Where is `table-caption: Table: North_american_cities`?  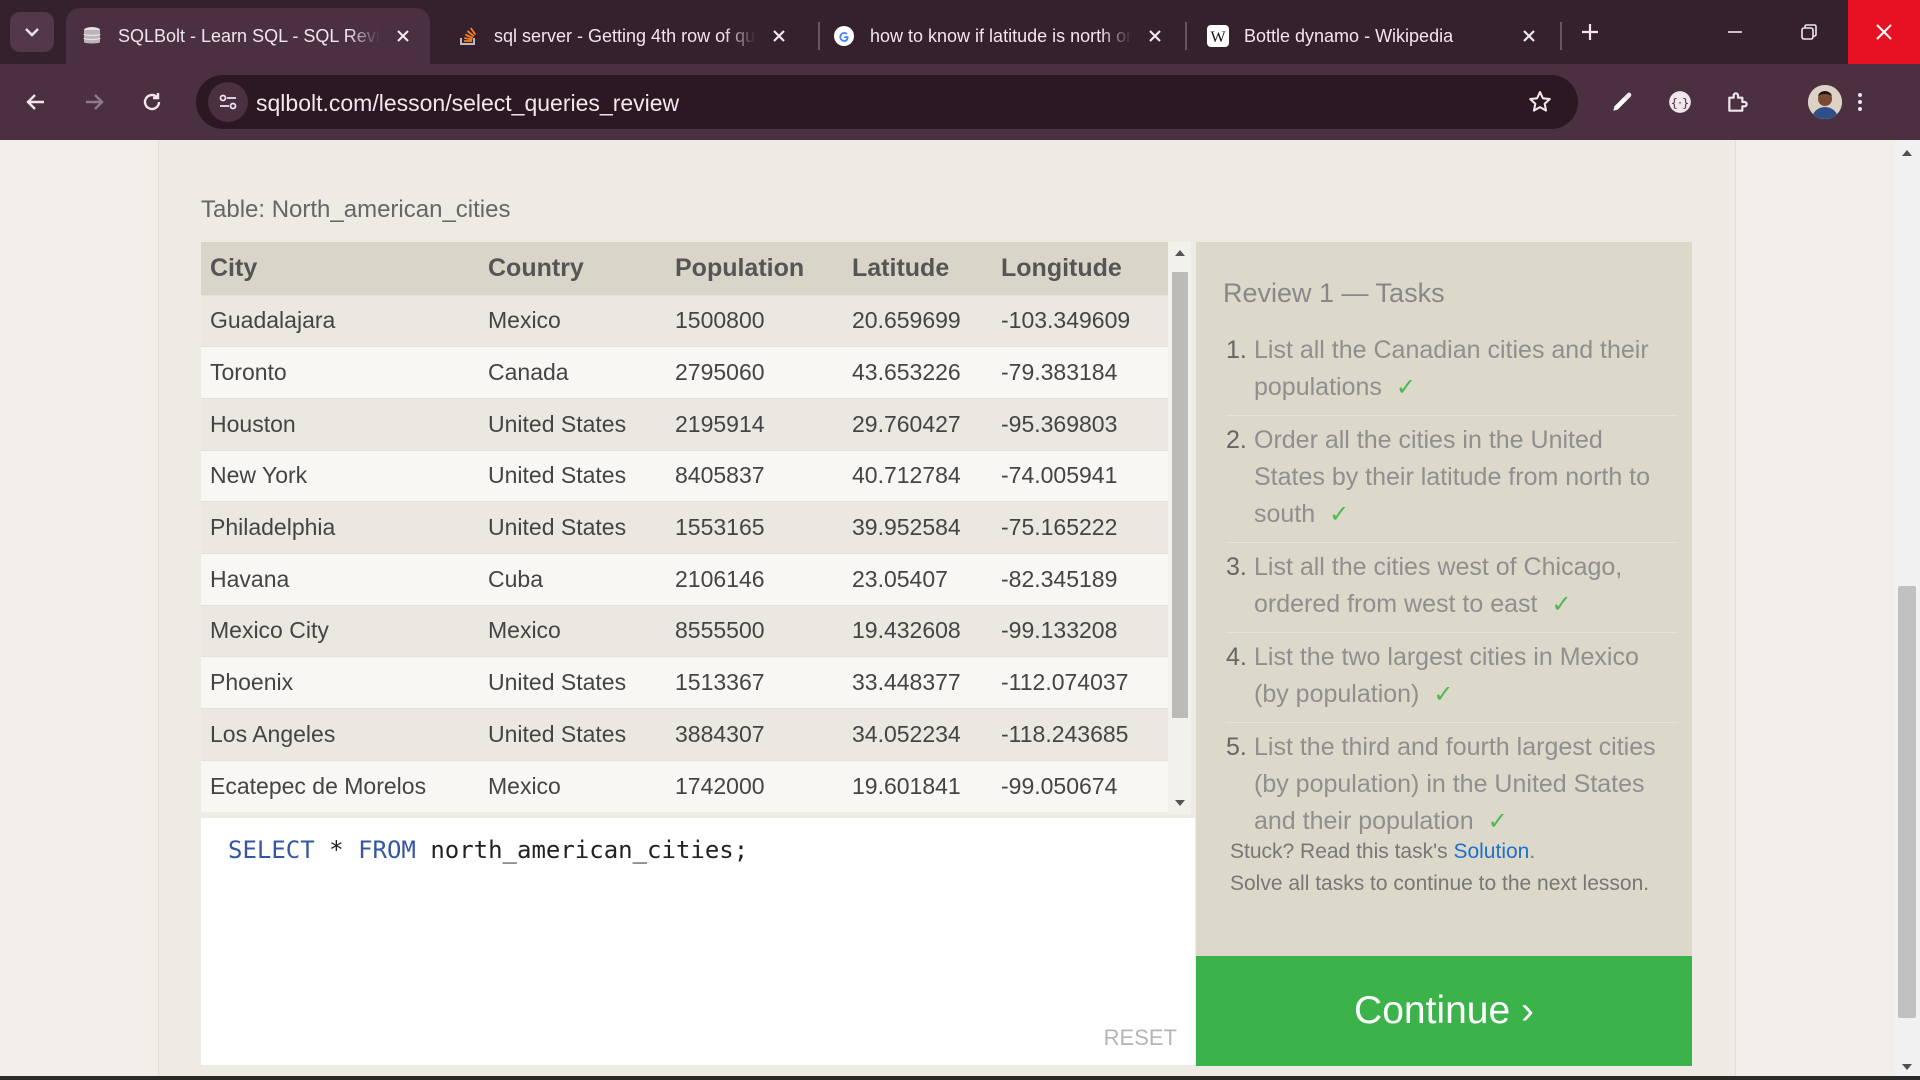 table-caption: Table: North_american_cities is located at coordinates (356, 209).